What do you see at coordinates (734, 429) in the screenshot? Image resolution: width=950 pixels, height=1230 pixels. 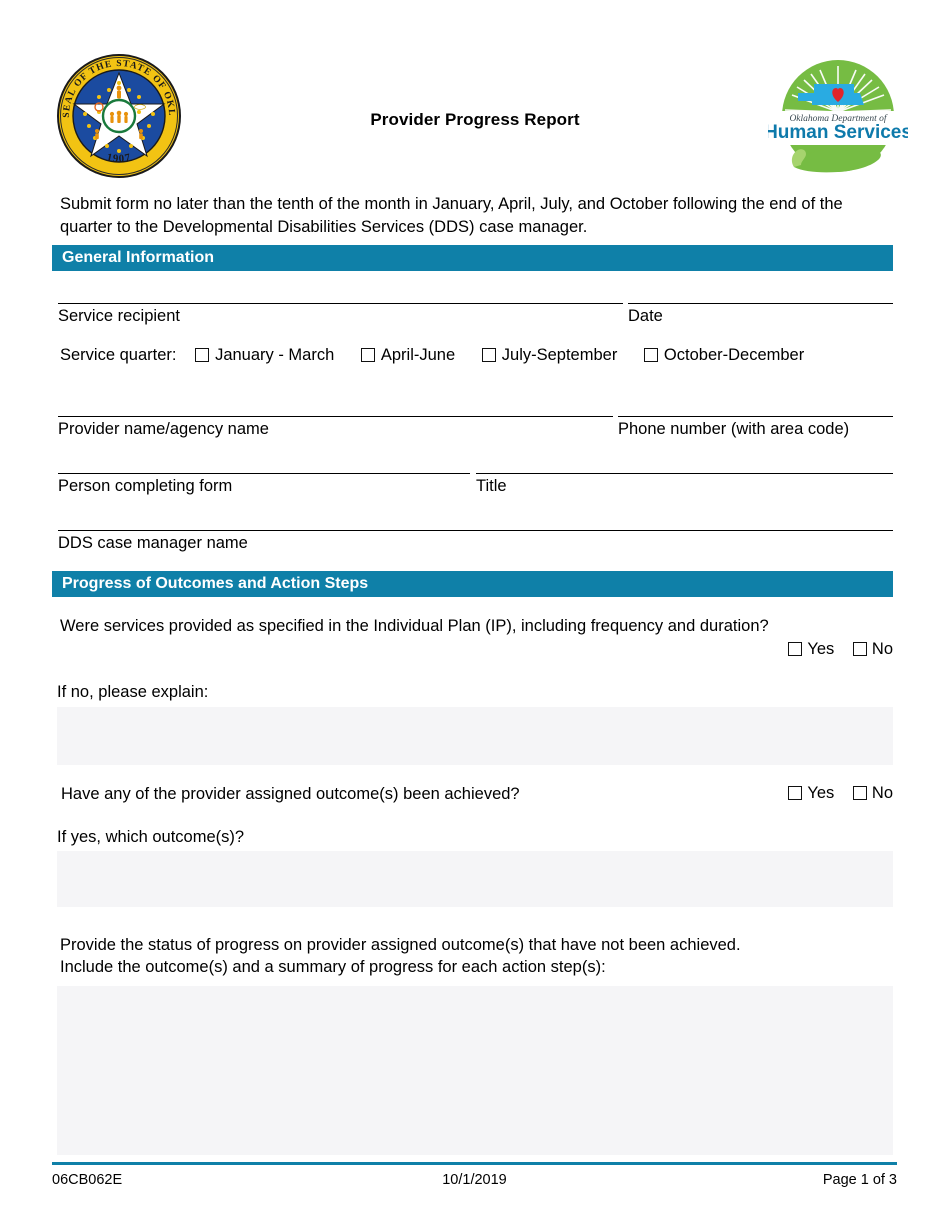 I see `phone-number-label: Phone number (with area code)` at bounding box center [734, 429].